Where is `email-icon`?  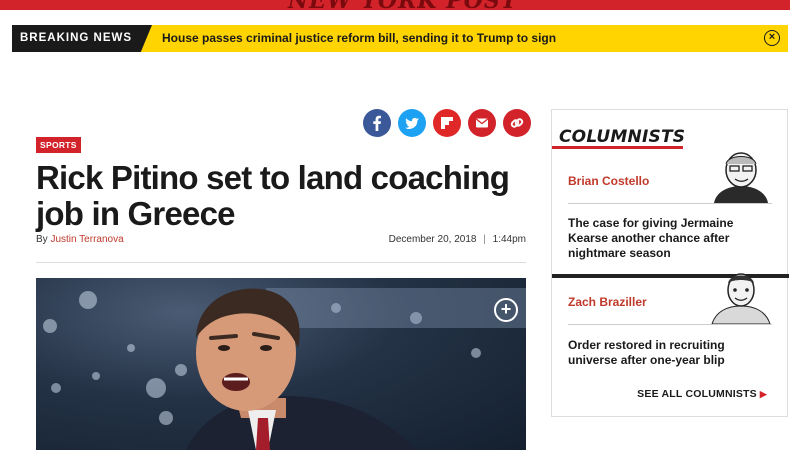 email-icon is located at coordinates (482, 123).